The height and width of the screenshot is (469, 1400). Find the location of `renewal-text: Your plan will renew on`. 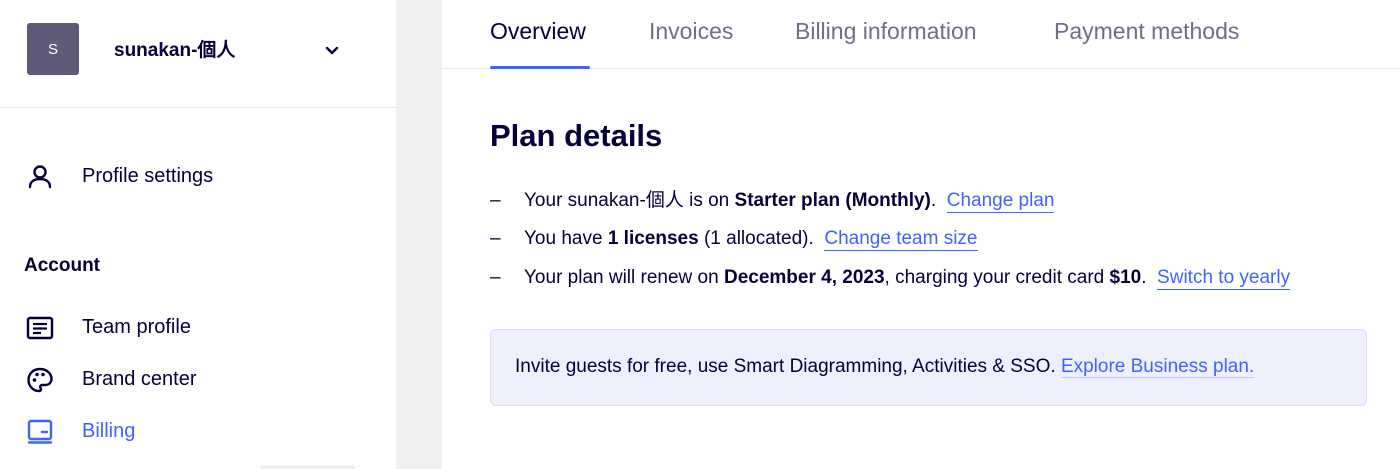

renewal-text: Your plan will renew on is located at coordinates (624, 277).